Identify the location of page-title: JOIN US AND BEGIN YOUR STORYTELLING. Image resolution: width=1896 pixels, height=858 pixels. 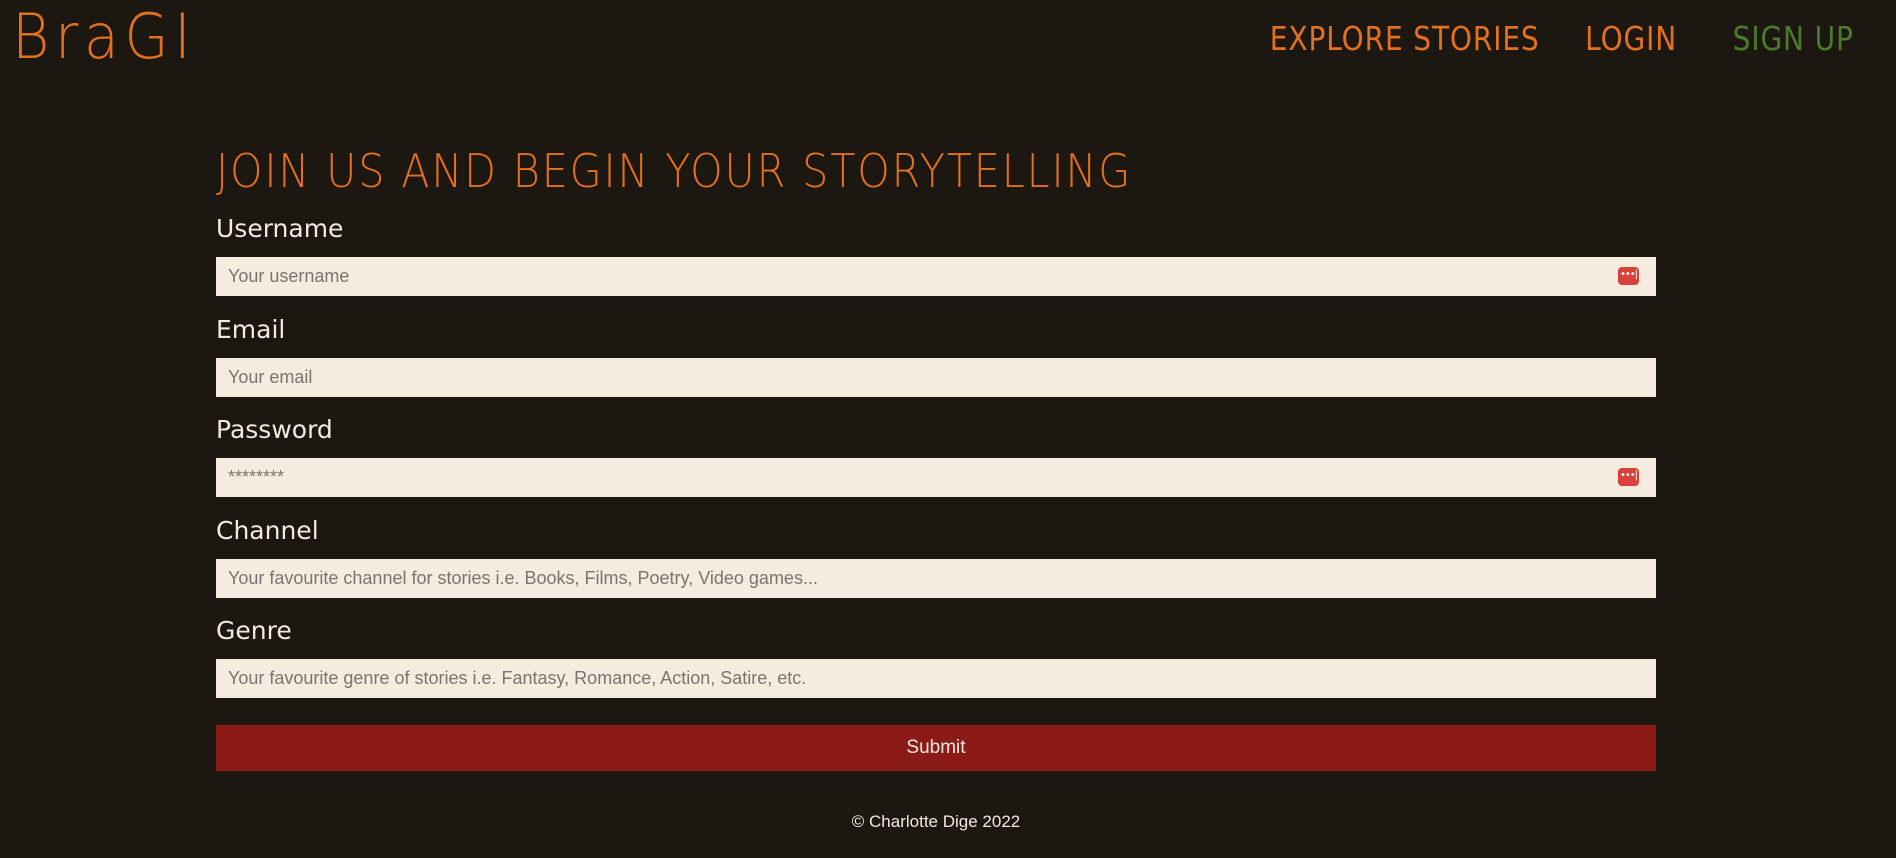
(674, 171).